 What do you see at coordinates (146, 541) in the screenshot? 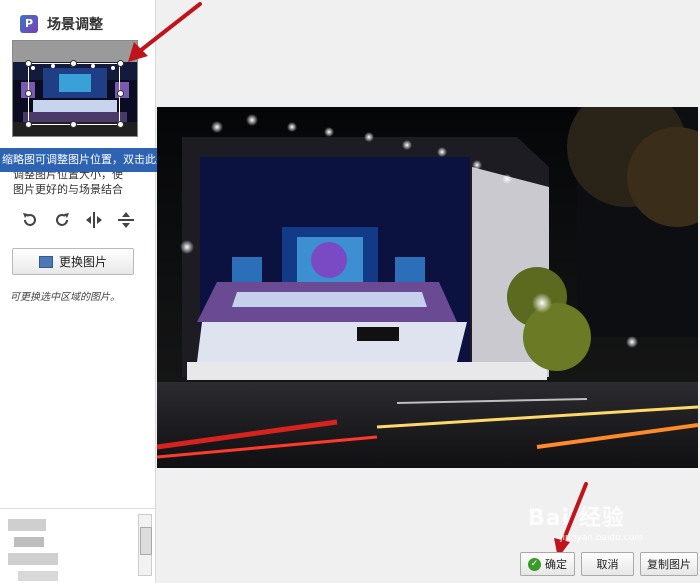
I see `scrollbar-thumb` at bounding box center [146, 541].